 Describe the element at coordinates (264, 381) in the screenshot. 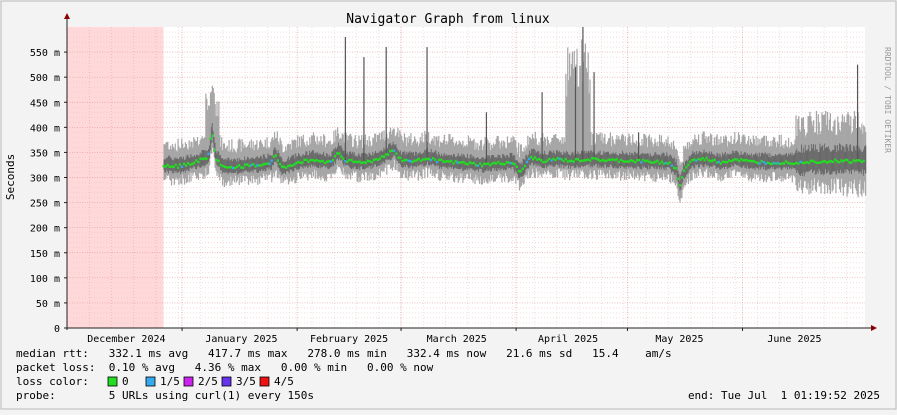

I see `legend-swatch` at that location.